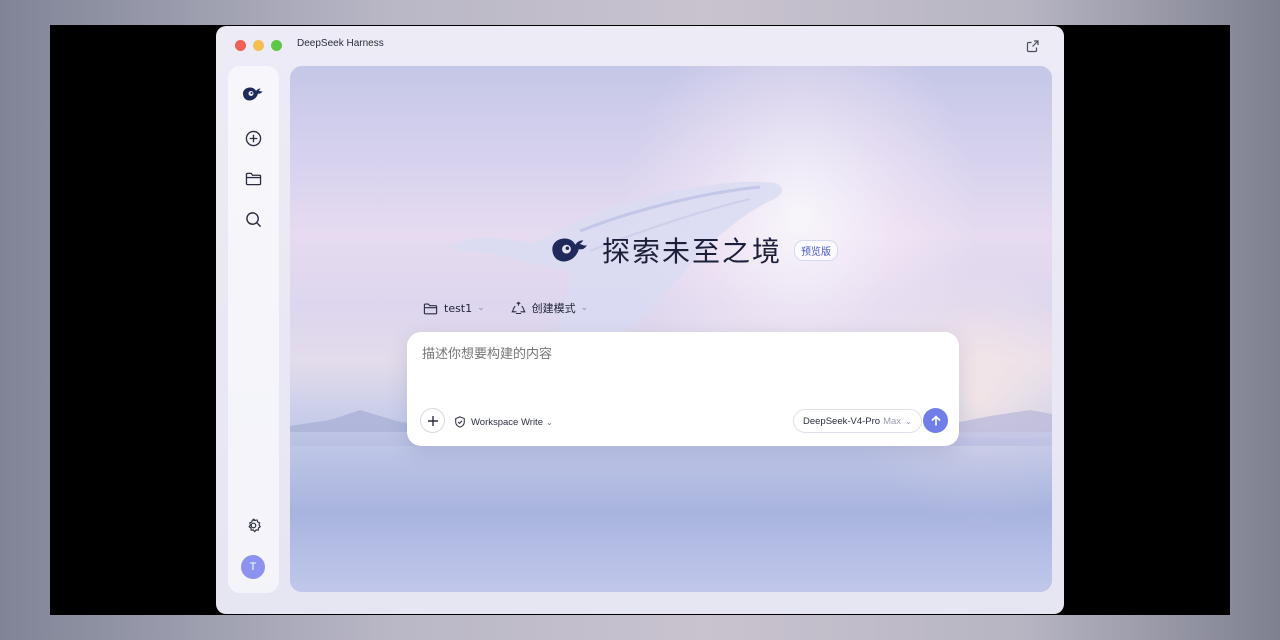 The image size is (1280, 640). I want to click on add-attachment-button, so click(432, 420).